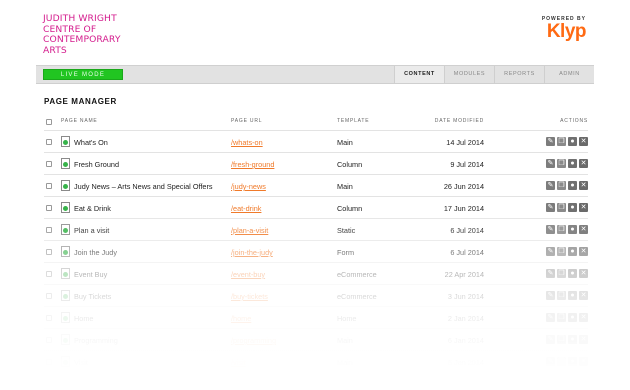  I want to click on page-url-link: /visit, so click(238, 362).